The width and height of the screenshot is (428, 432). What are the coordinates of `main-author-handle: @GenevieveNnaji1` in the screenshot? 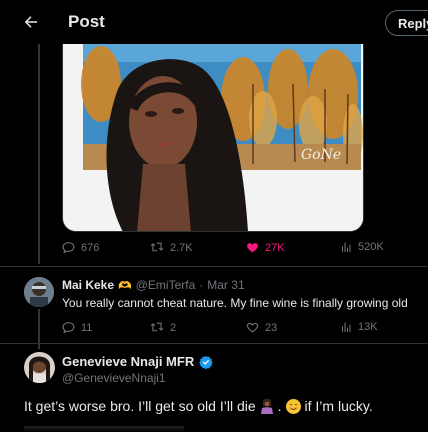 It's located at (114, 378).